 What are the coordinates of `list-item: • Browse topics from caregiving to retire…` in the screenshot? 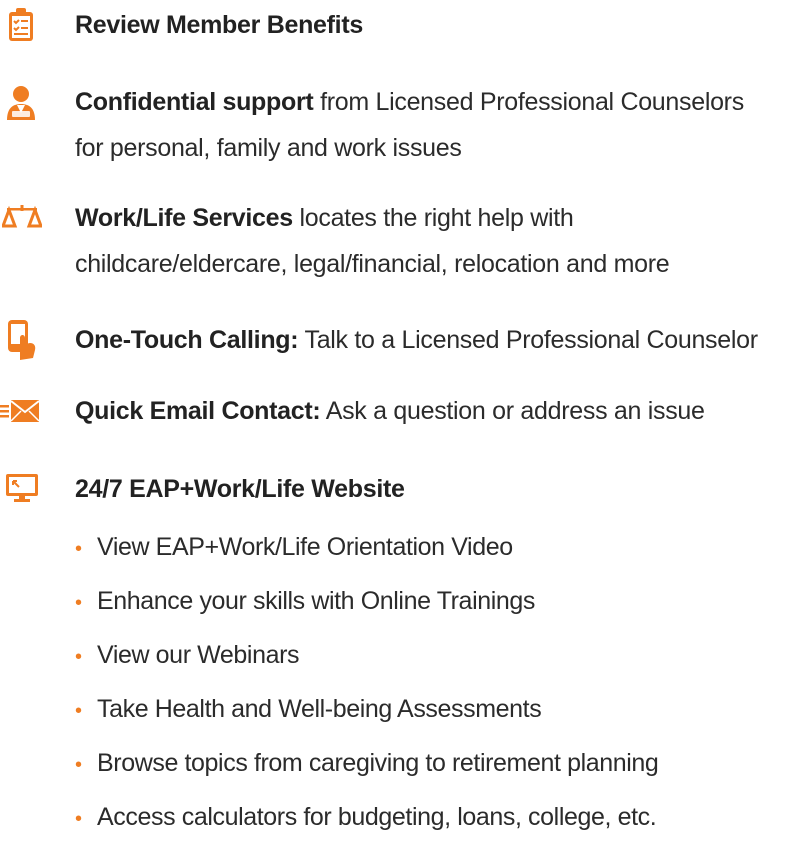 It's located at (367, 763).